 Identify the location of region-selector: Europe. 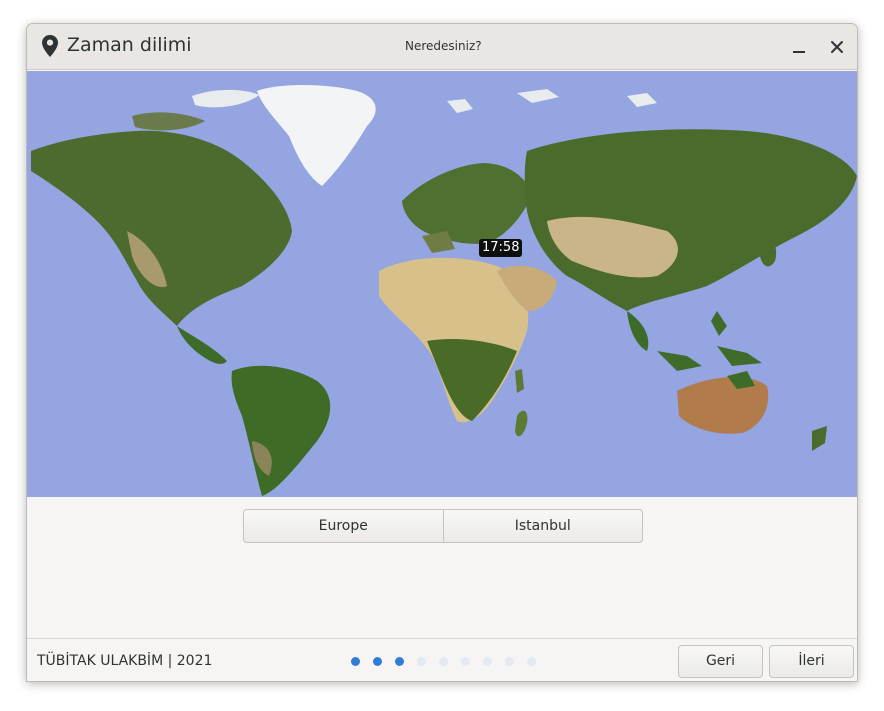
(343, 526).